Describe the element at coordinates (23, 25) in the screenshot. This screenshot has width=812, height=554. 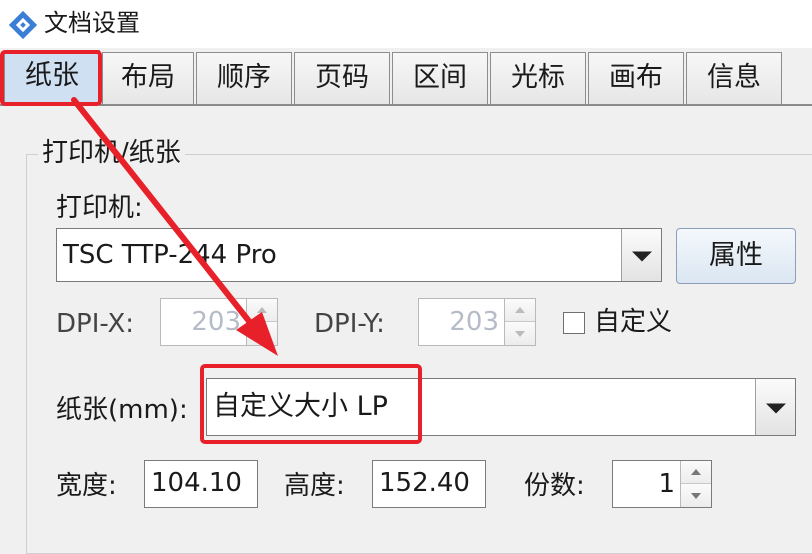
I see `app-logo-icon` at that location.